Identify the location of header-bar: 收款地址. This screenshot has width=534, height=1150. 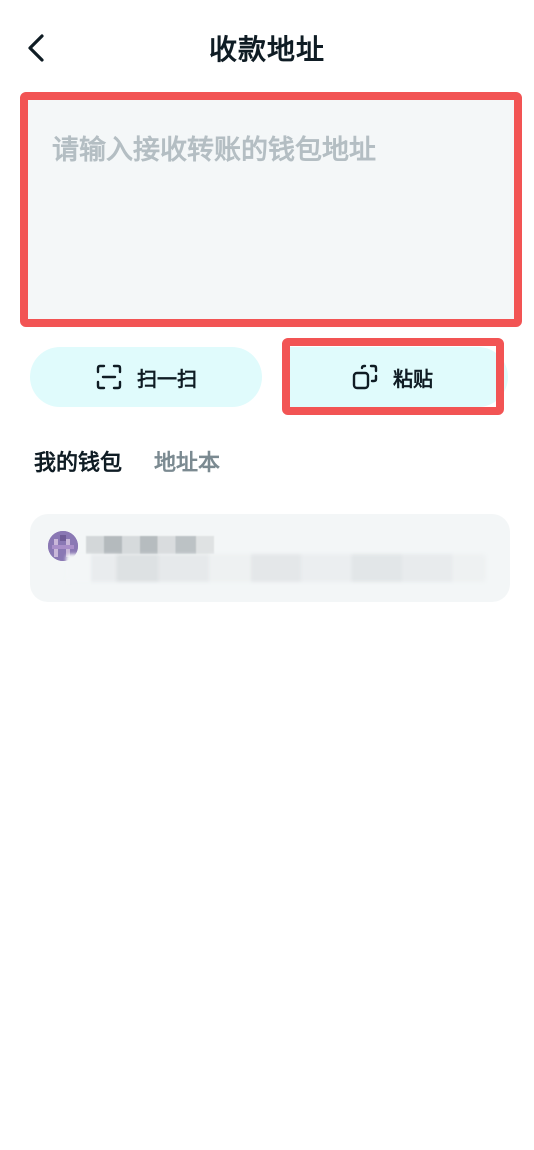
(267, 48).